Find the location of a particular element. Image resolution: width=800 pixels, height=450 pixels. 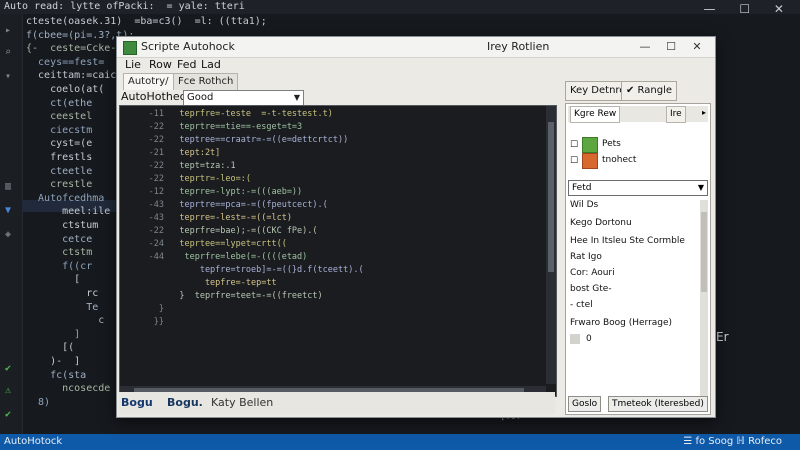

background-code-line: f((cr is located at coordinates (59, 266).